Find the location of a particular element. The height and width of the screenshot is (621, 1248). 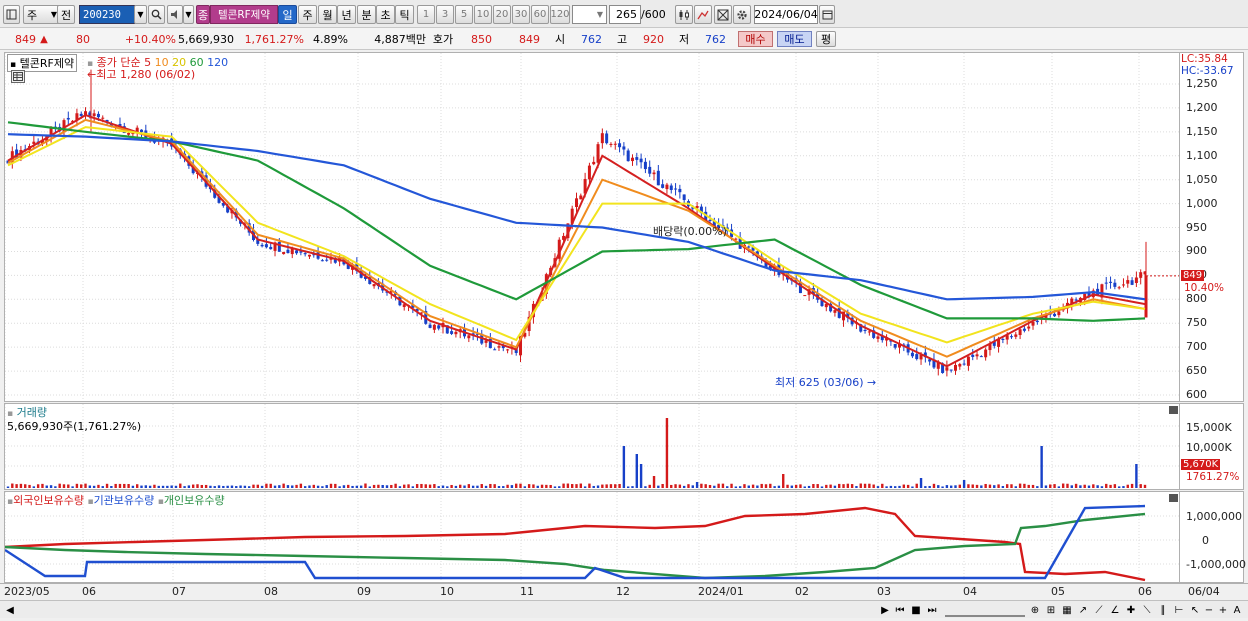

text-tool-icon: A is located at coordinates (1237, 610).